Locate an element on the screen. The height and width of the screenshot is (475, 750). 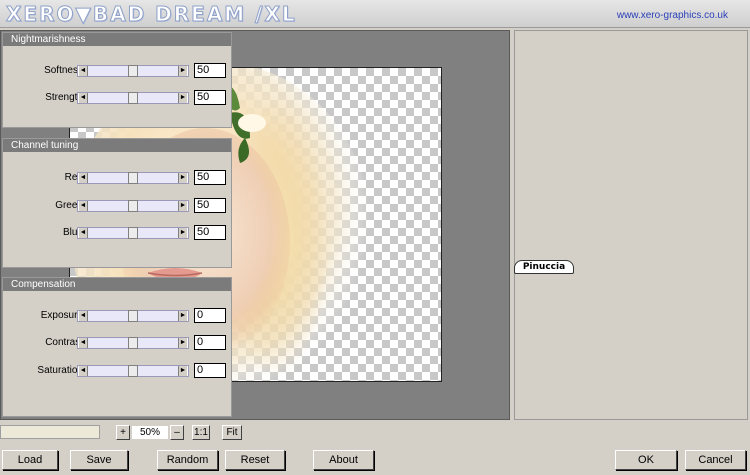
green-increase-arrow: ► is located at coordinates (183, 206).